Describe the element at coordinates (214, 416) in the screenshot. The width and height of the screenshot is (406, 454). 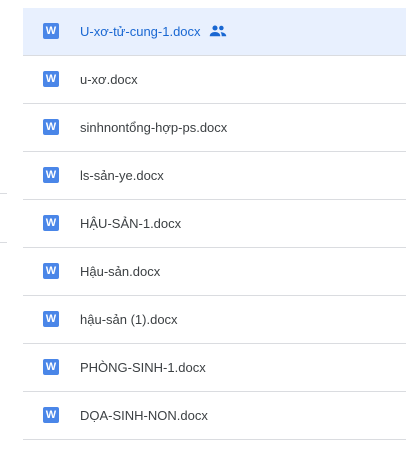
I see `file-row: W DỌA-SINH-NON.docx` at that location.